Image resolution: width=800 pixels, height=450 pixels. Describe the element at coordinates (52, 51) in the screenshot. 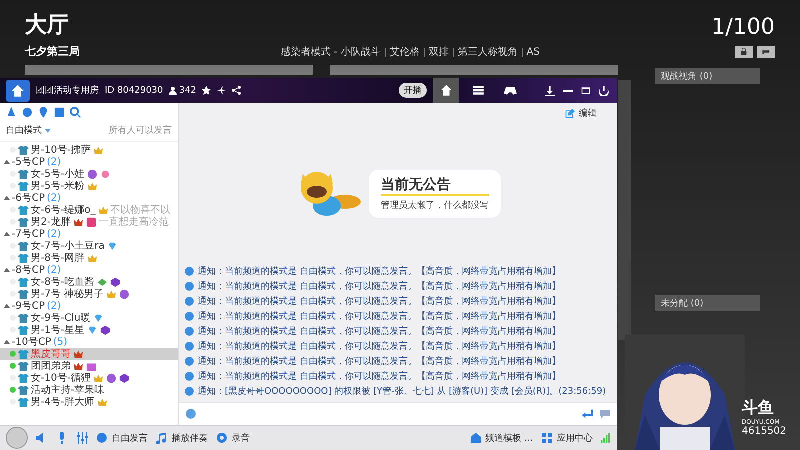

I see `match-name: 七夕第三局` at that location.